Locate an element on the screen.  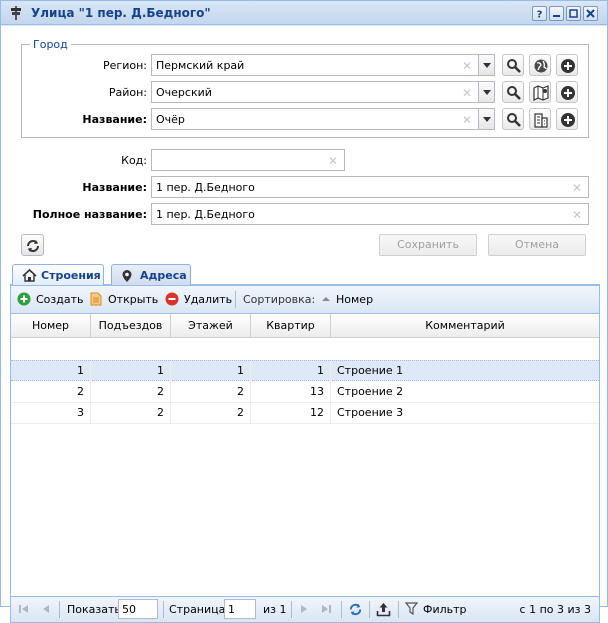
city-name-dropdown-trigger is located at coordinates (486, 119).